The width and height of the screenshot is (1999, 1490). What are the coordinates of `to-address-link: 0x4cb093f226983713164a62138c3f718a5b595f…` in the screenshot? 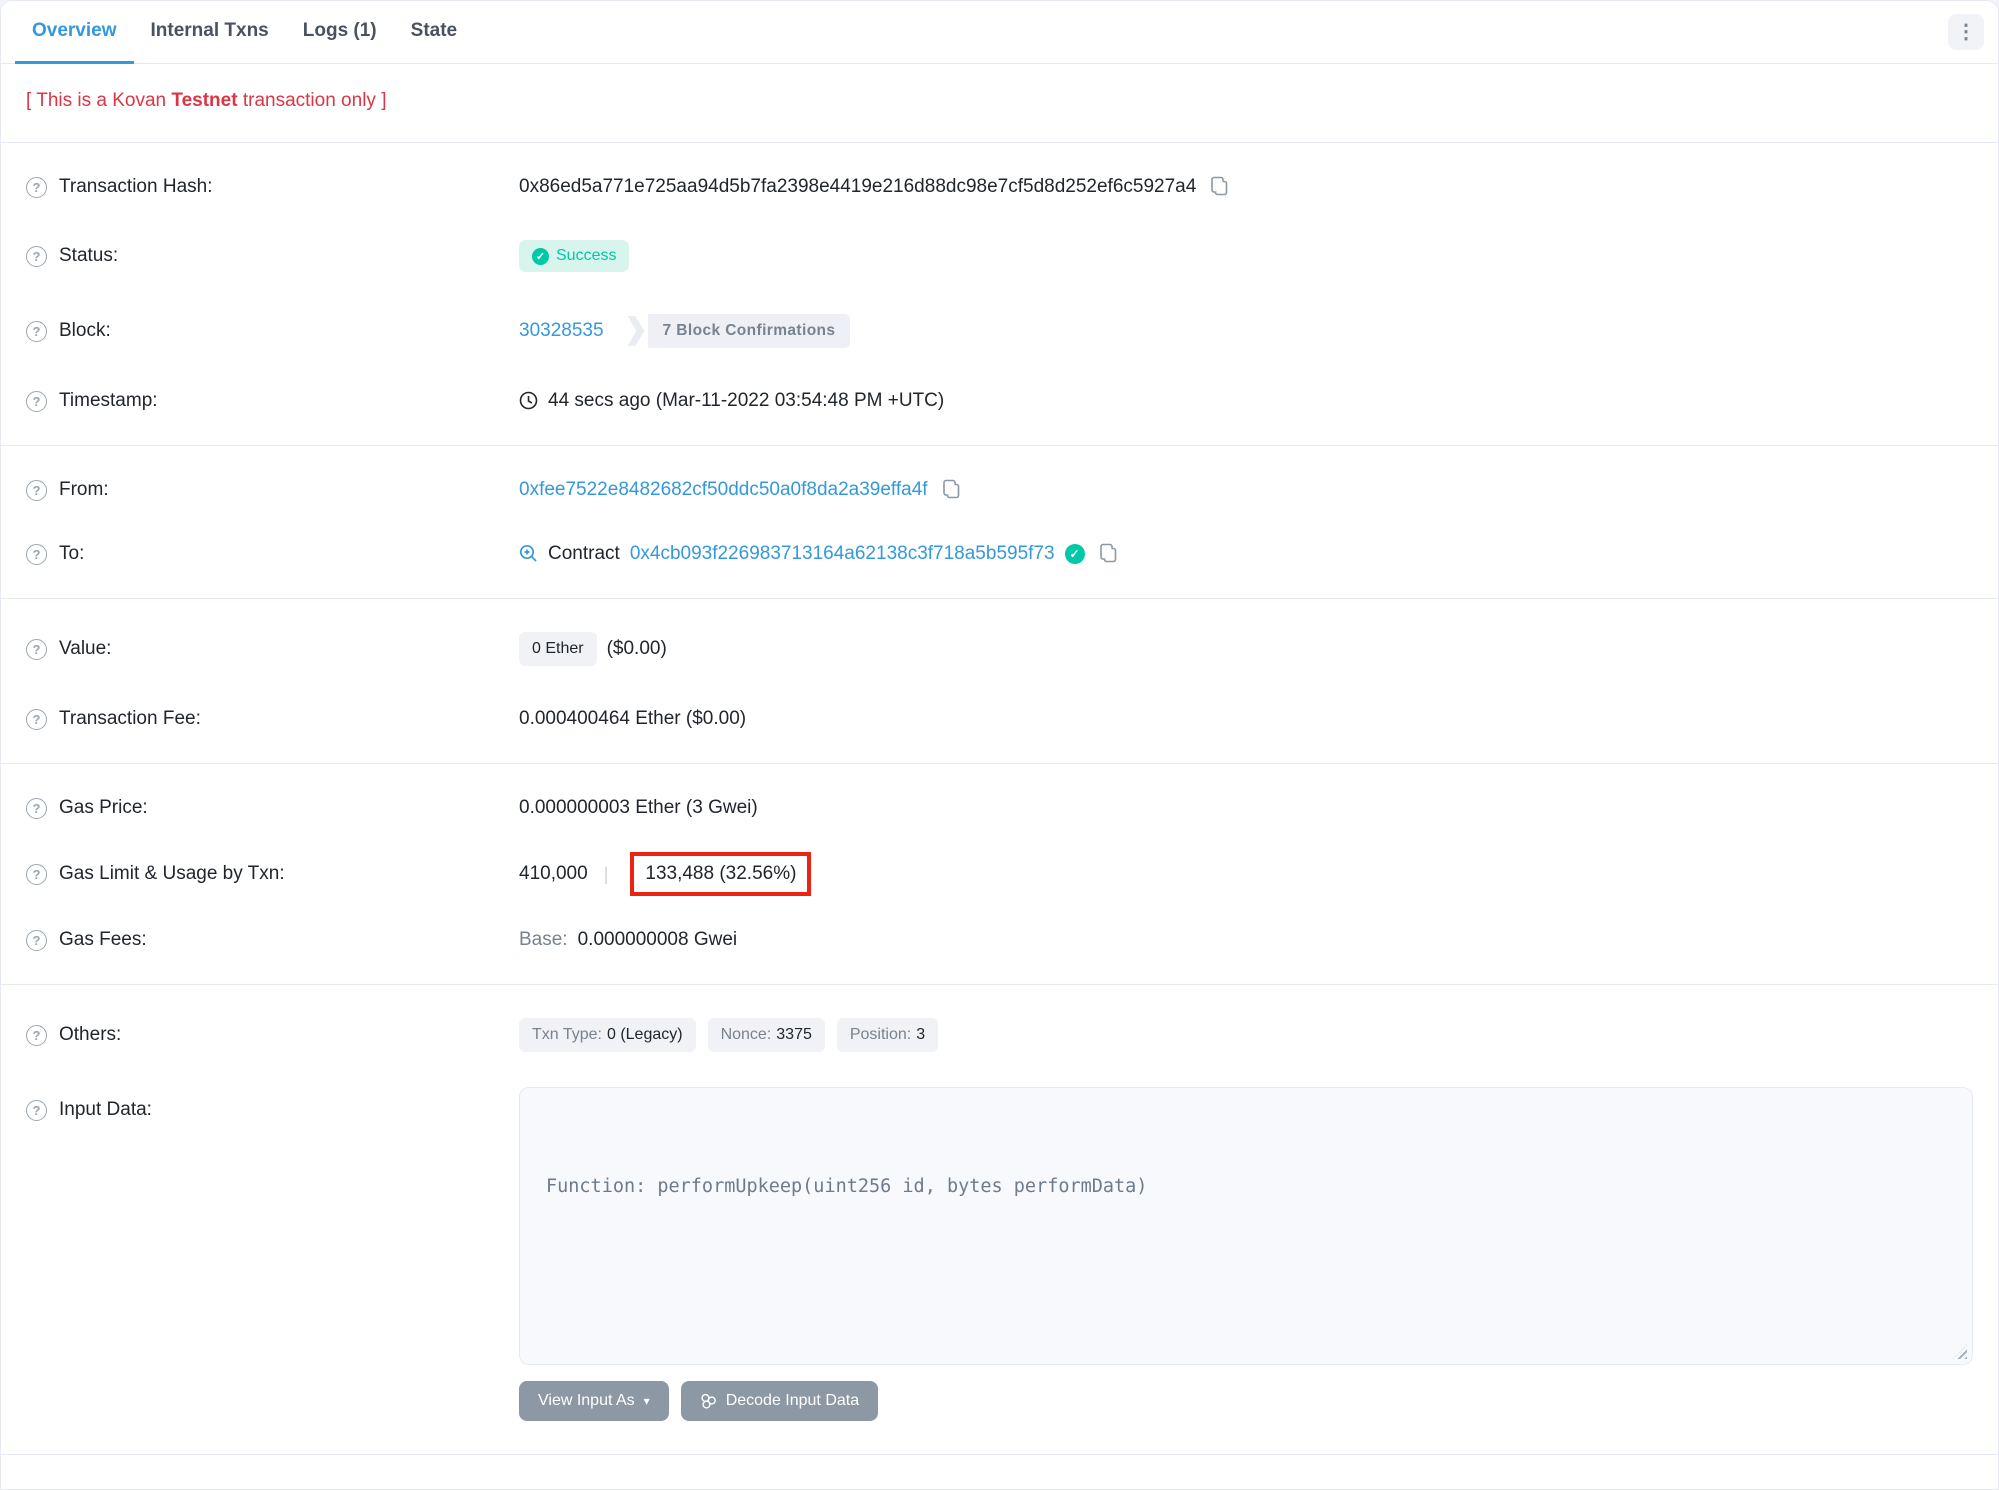 It's located at (842, 554).